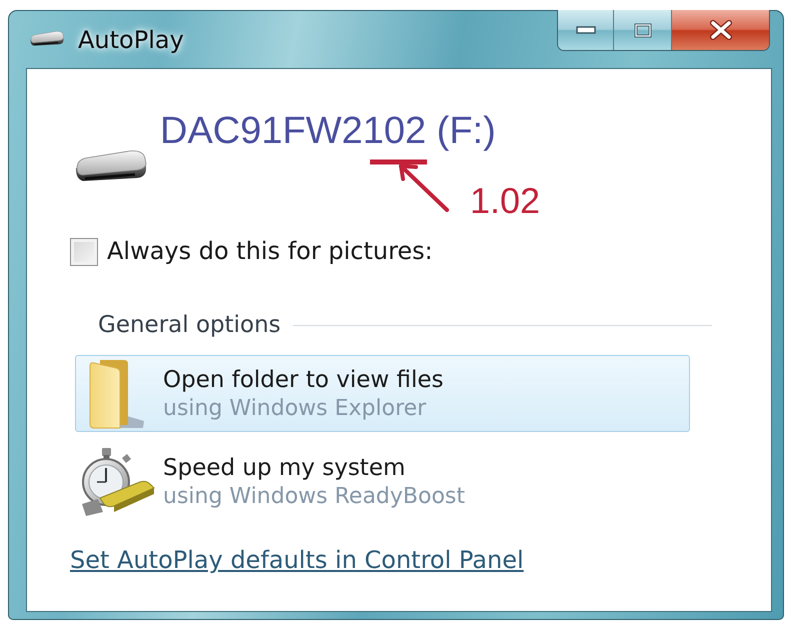  Describe the element at coordinates (47, 39) in the screenshot. I see `drive-icon` at that location.